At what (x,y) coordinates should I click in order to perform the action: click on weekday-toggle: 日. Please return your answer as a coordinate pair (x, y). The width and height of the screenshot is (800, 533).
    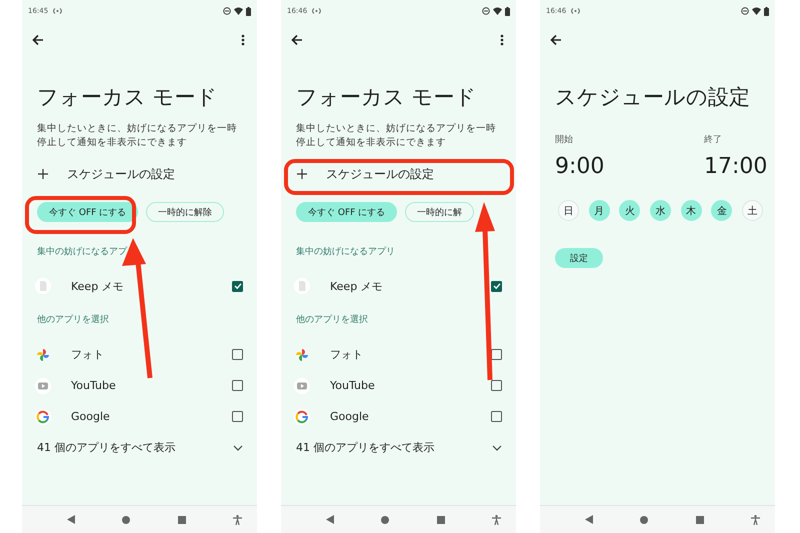
    Looking at the image, I should click on (568, 210).